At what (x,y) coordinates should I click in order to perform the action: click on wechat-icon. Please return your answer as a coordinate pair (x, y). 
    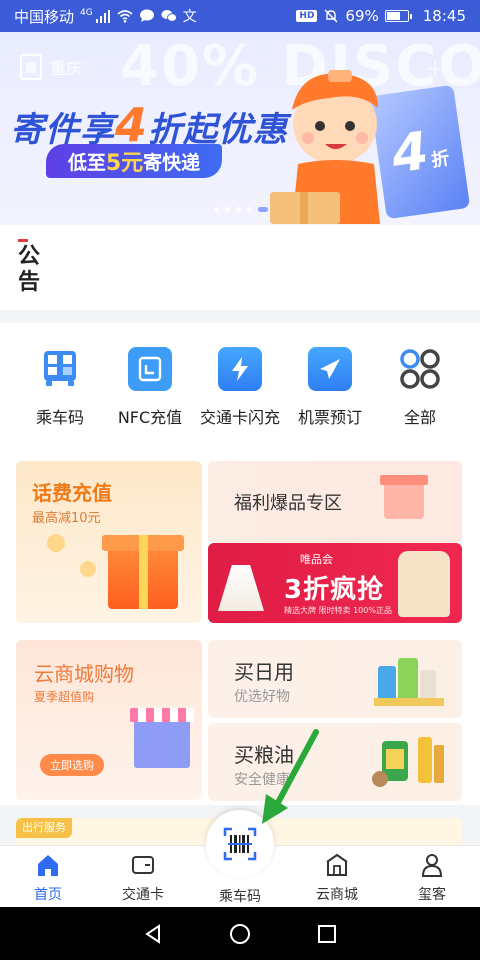
    Looking at the image, I should click on (169, 16).